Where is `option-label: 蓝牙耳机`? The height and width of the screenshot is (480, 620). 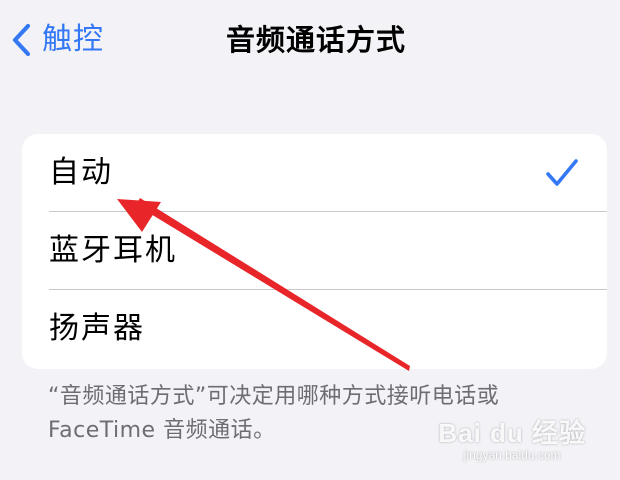
option-label: 蓝牙耳机 is located at coordinates (113, 250).